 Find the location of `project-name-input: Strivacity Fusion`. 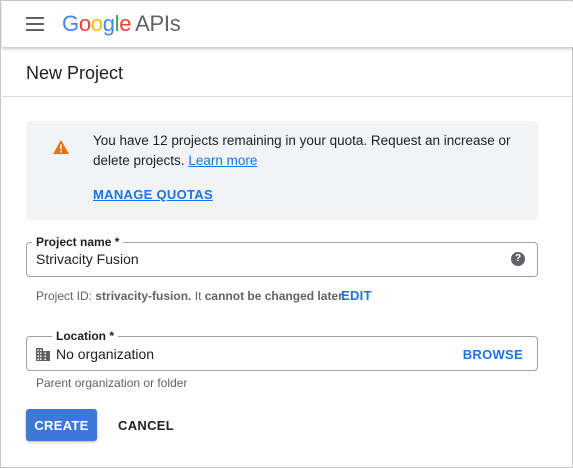

project-name-input: Strivacity Fusion is located at coordinates (87, 259).